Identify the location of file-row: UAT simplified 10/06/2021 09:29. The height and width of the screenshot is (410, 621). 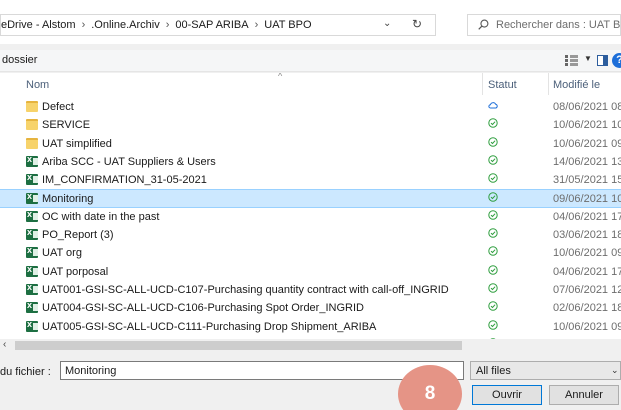
(310, 144).